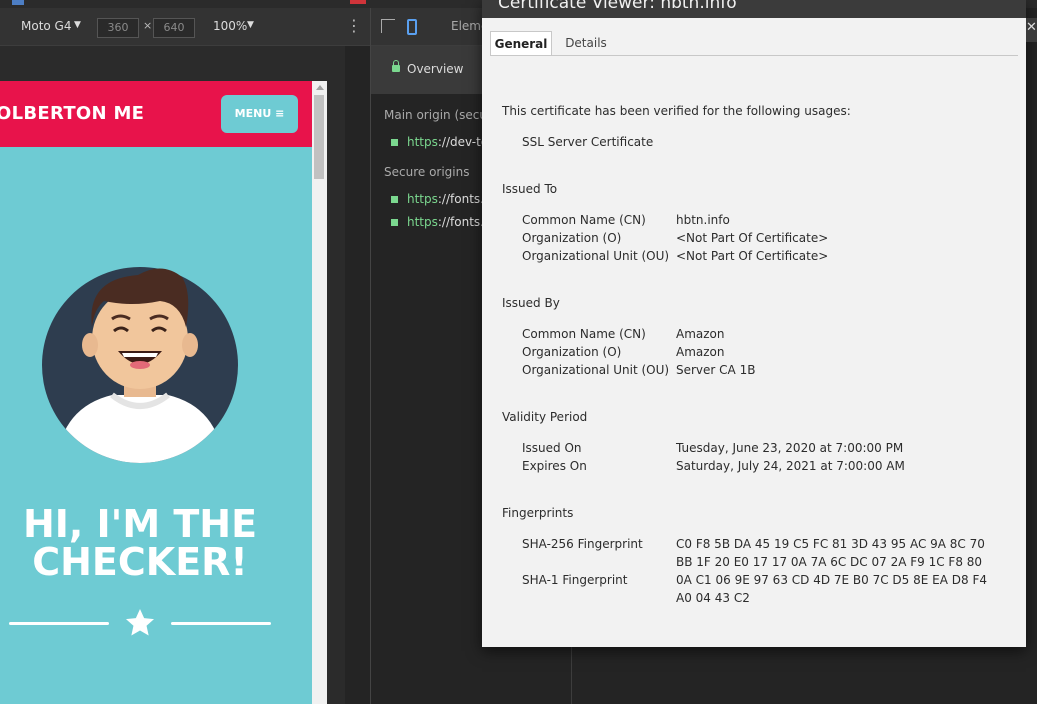 This screenshot has height=704, width=1037. What do you see at coordinates (174, 28) in the screenshot?
I see `height-input: 640` at bounding box center [174, 28].